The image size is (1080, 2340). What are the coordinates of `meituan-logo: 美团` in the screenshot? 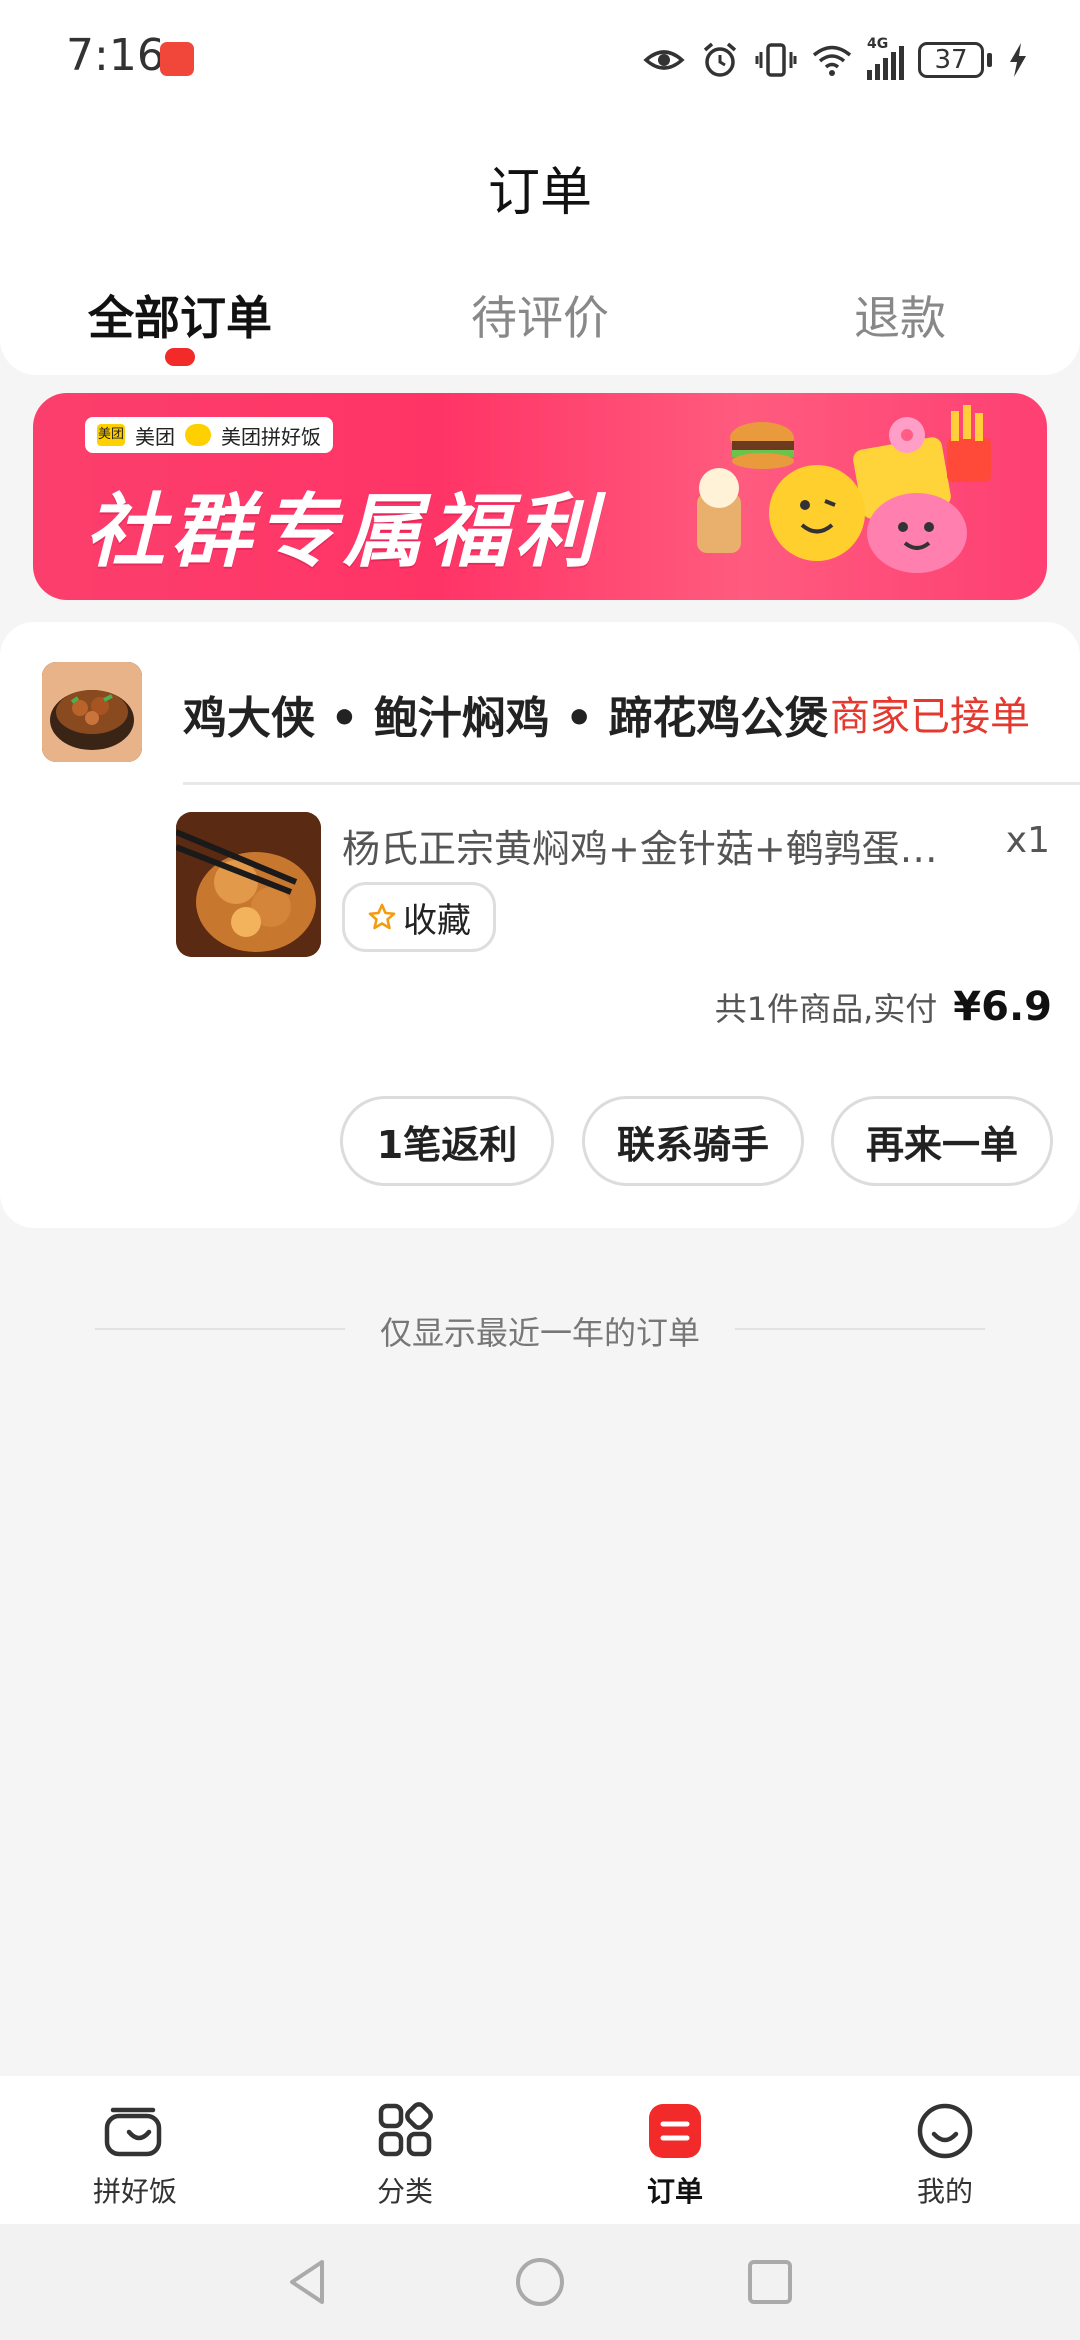 It's located at (111, 435).